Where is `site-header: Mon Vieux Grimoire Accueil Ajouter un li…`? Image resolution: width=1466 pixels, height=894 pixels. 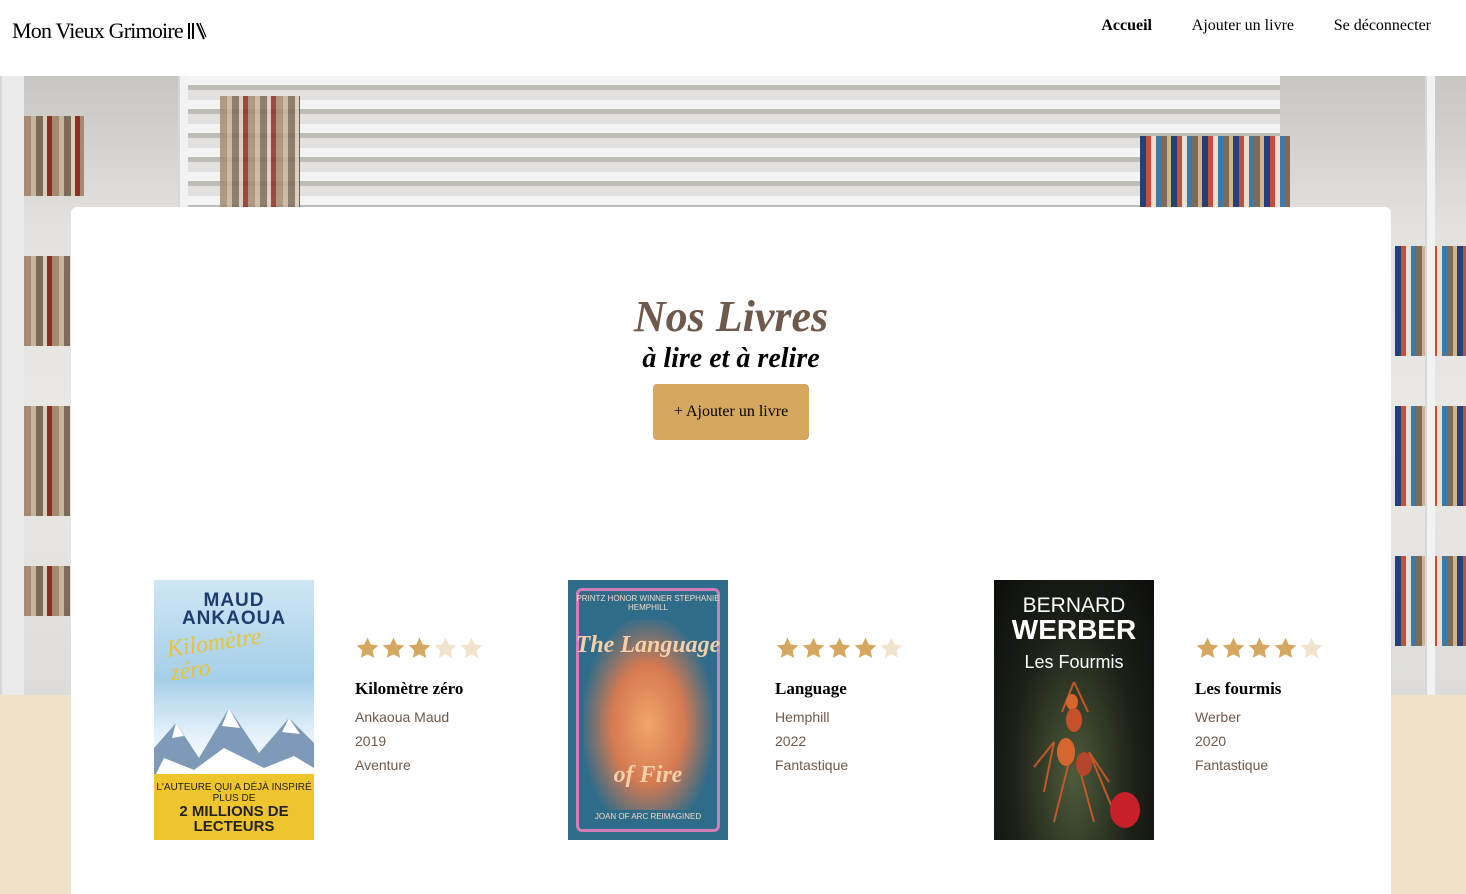 site-header: Mon Vieux Grimoire Accueil Ajouter un li… is located at coordinates (733, 38).